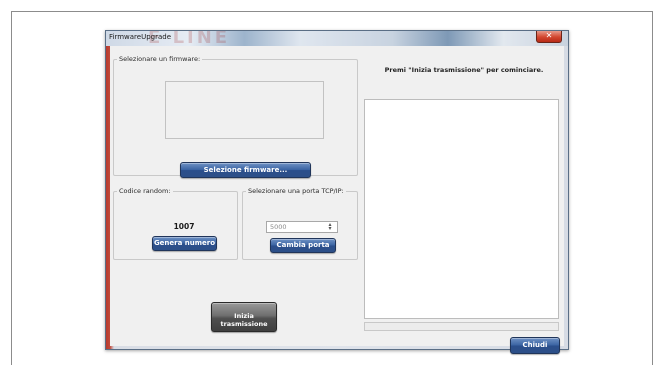 This screenshot has height=365, width=664. I want to click on window-close-button: ✕, so click(549, 37).